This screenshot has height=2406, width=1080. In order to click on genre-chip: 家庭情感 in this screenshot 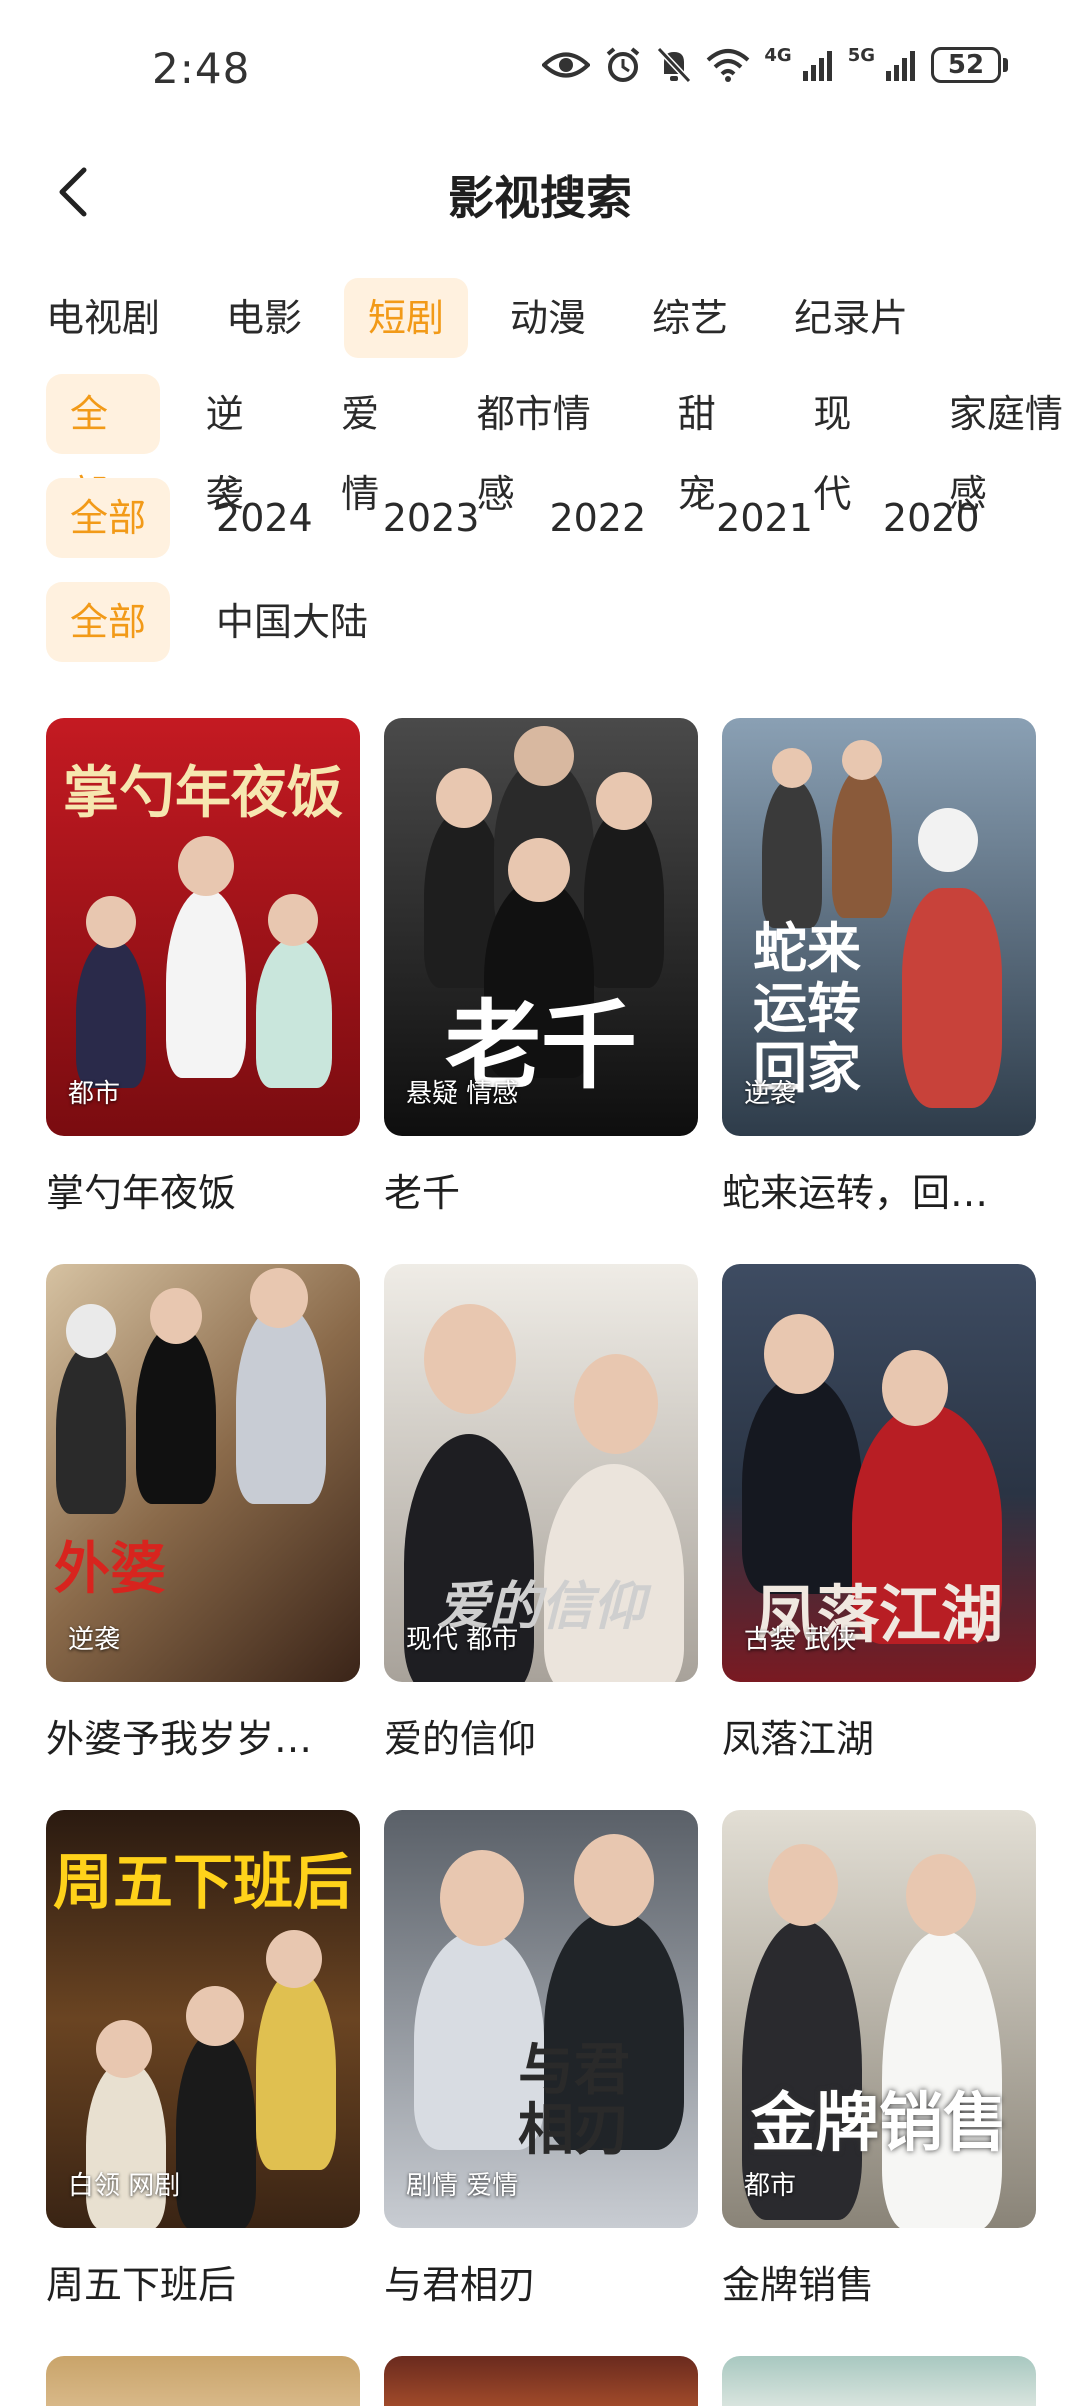, I will do `click(1002, 445)`.